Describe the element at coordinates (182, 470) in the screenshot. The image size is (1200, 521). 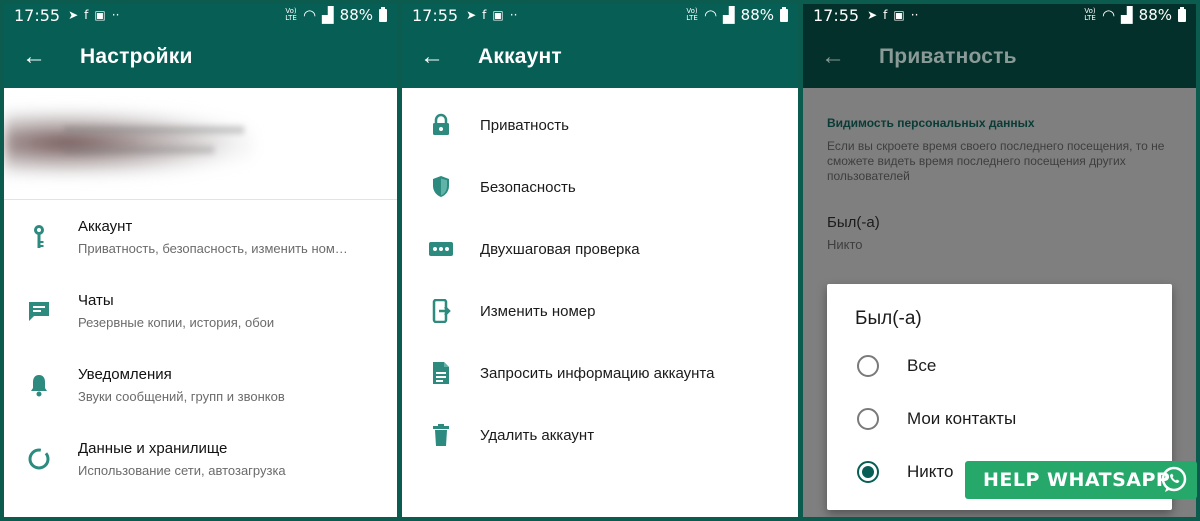
I see `settings-item-subtitle: Использование сети, автозагрузка` at that location.